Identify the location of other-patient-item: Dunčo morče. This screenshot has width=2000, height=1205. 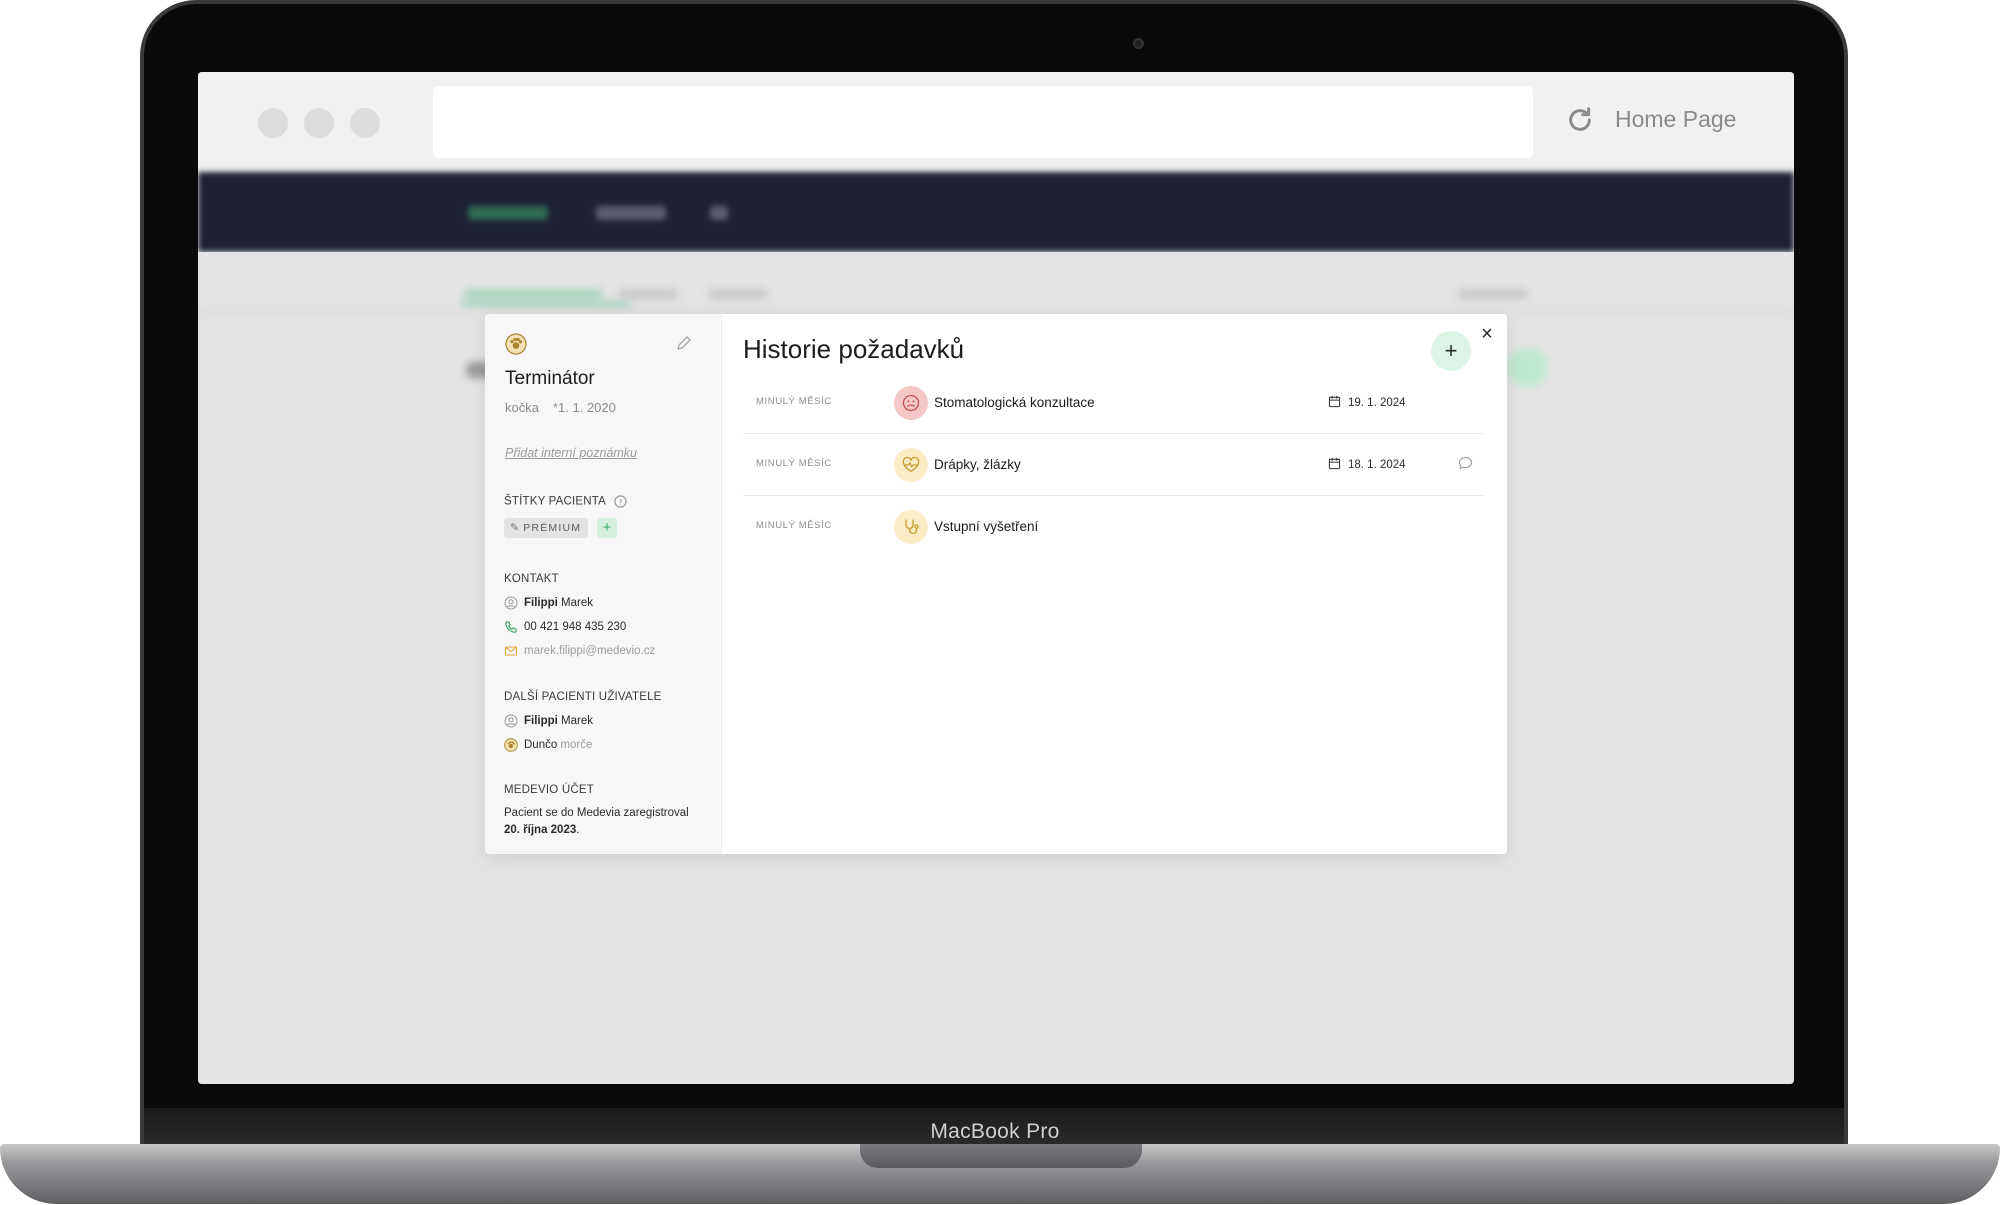
(548, 745).